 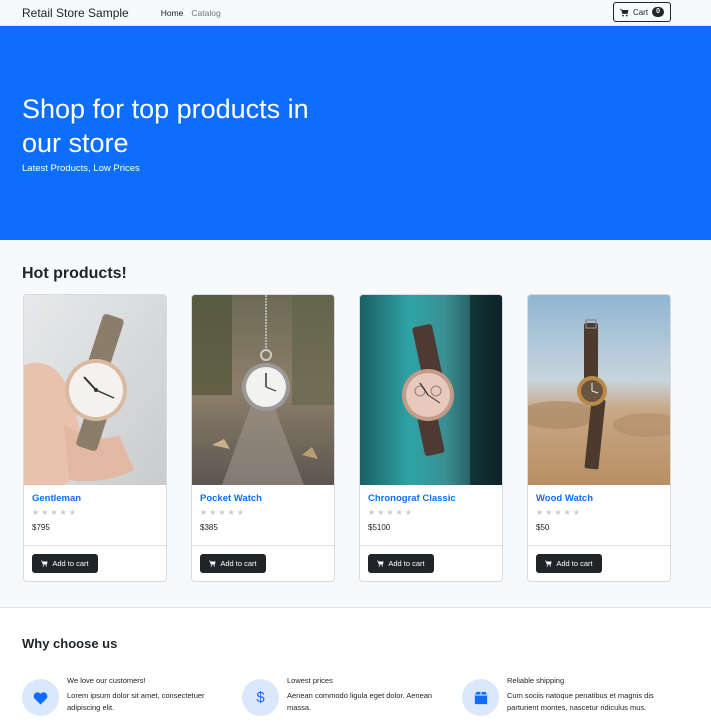 What do you see at coordinates (431, 498) in the screenshot?
I see `product-name: Chronograf Classic` at bounding box center [431, 498].